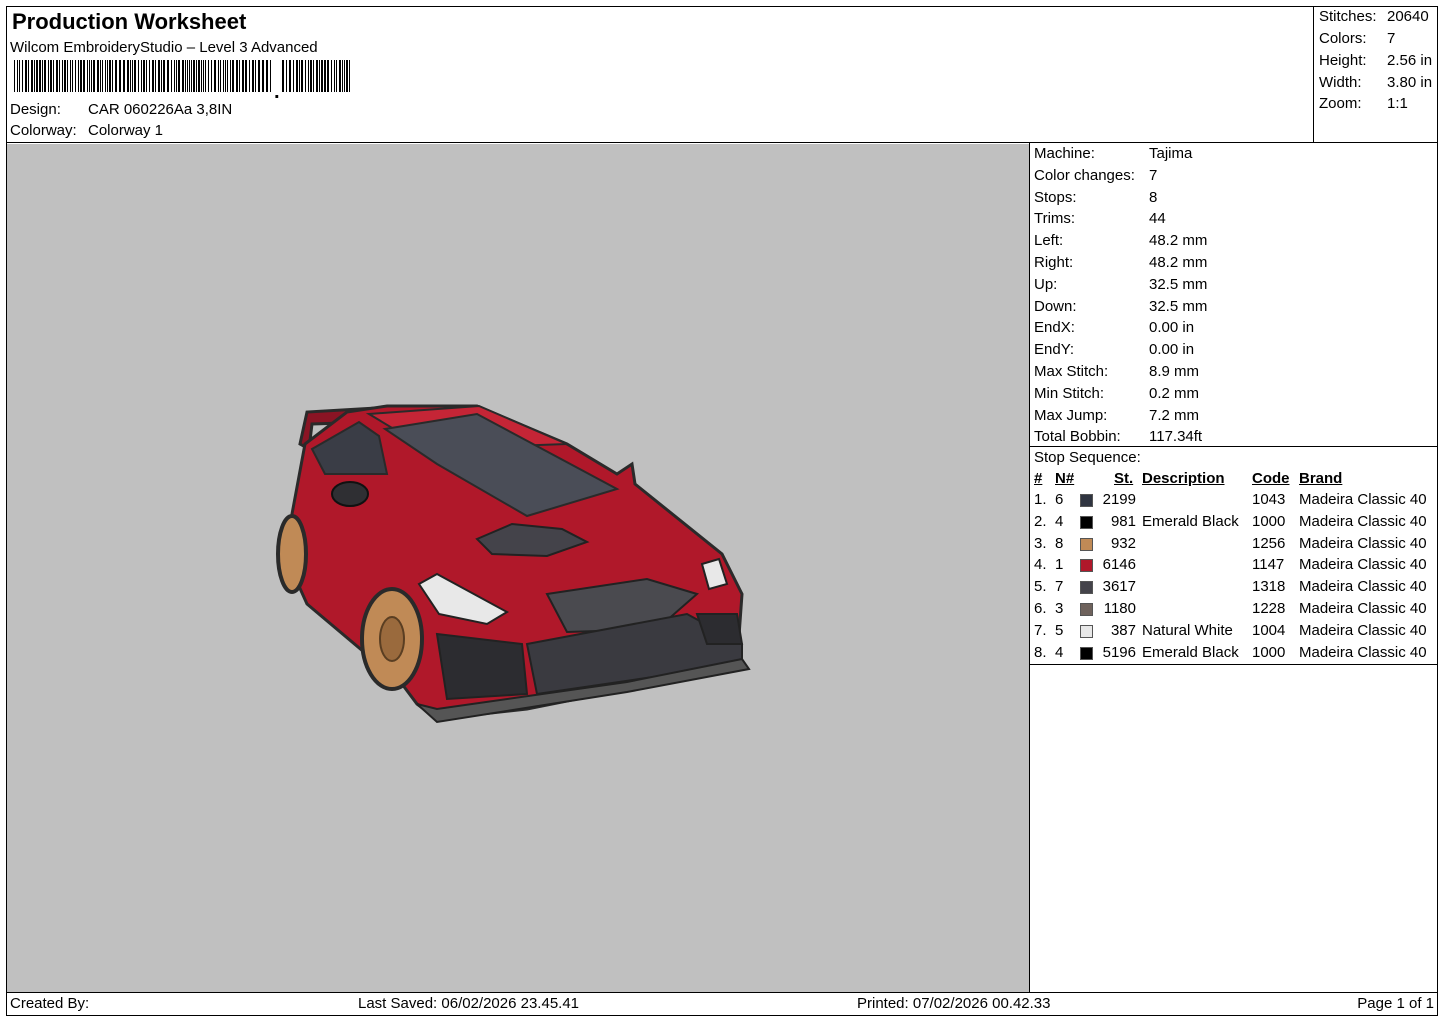 This screenshot has width=1445, height=1021. What do you see at coordinates (1183, 478) in the screenshot?
I see `column-header-description: Description` at bounding box center [1183, 478].